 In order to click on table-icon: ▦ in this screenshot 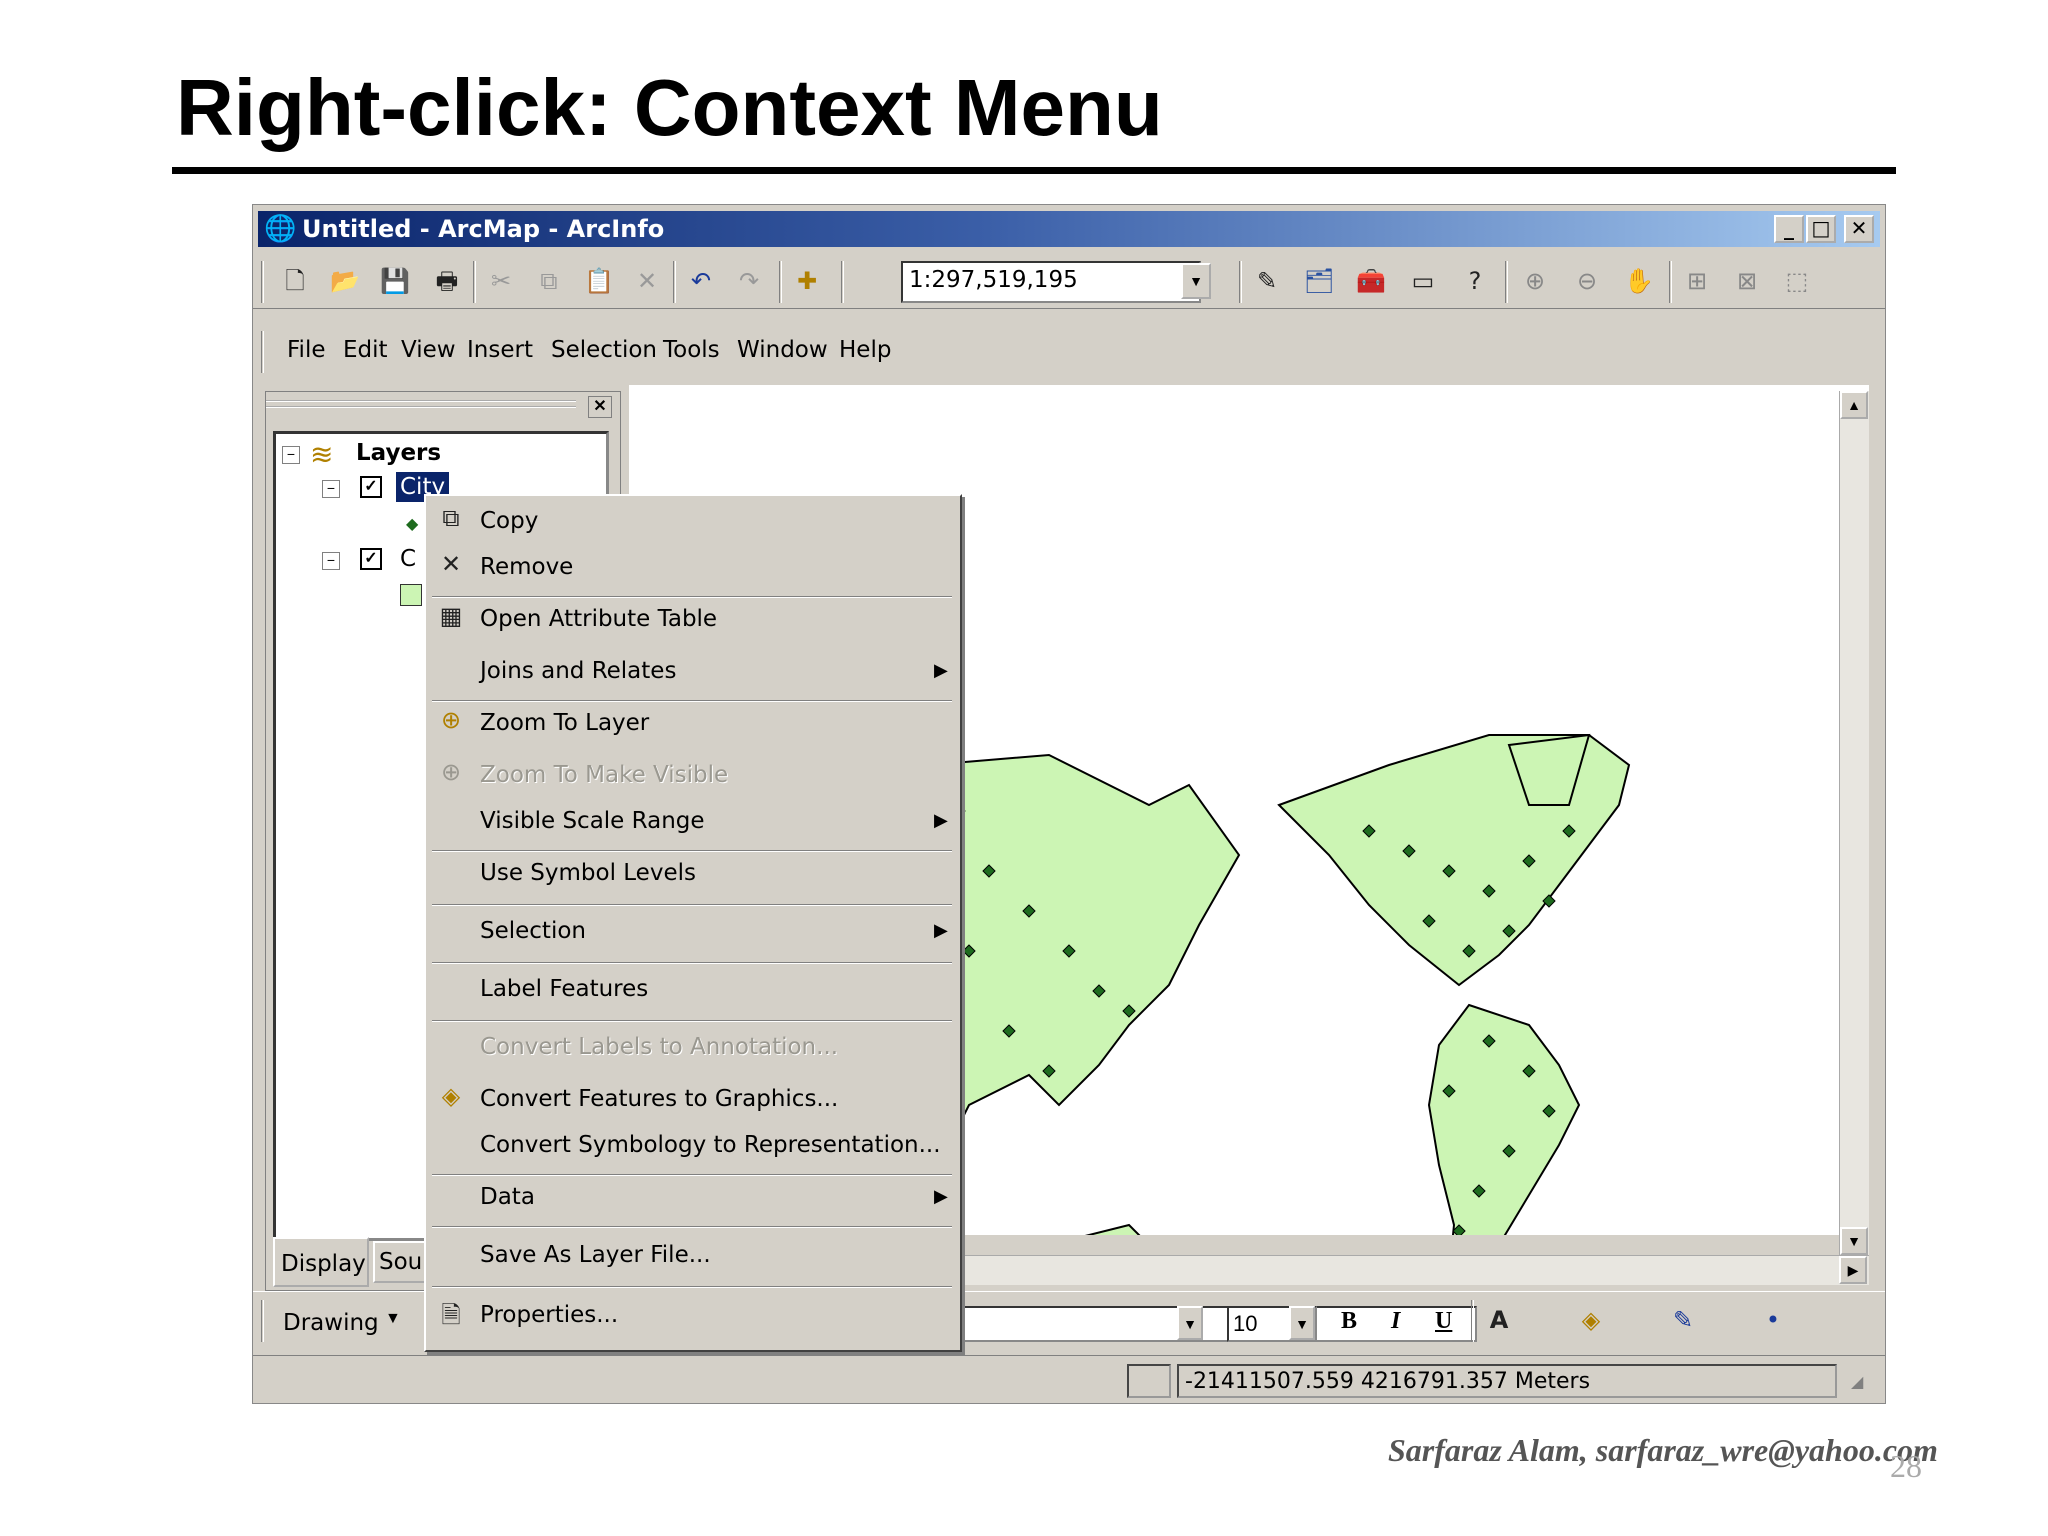, I will do `click(451, 616)`.